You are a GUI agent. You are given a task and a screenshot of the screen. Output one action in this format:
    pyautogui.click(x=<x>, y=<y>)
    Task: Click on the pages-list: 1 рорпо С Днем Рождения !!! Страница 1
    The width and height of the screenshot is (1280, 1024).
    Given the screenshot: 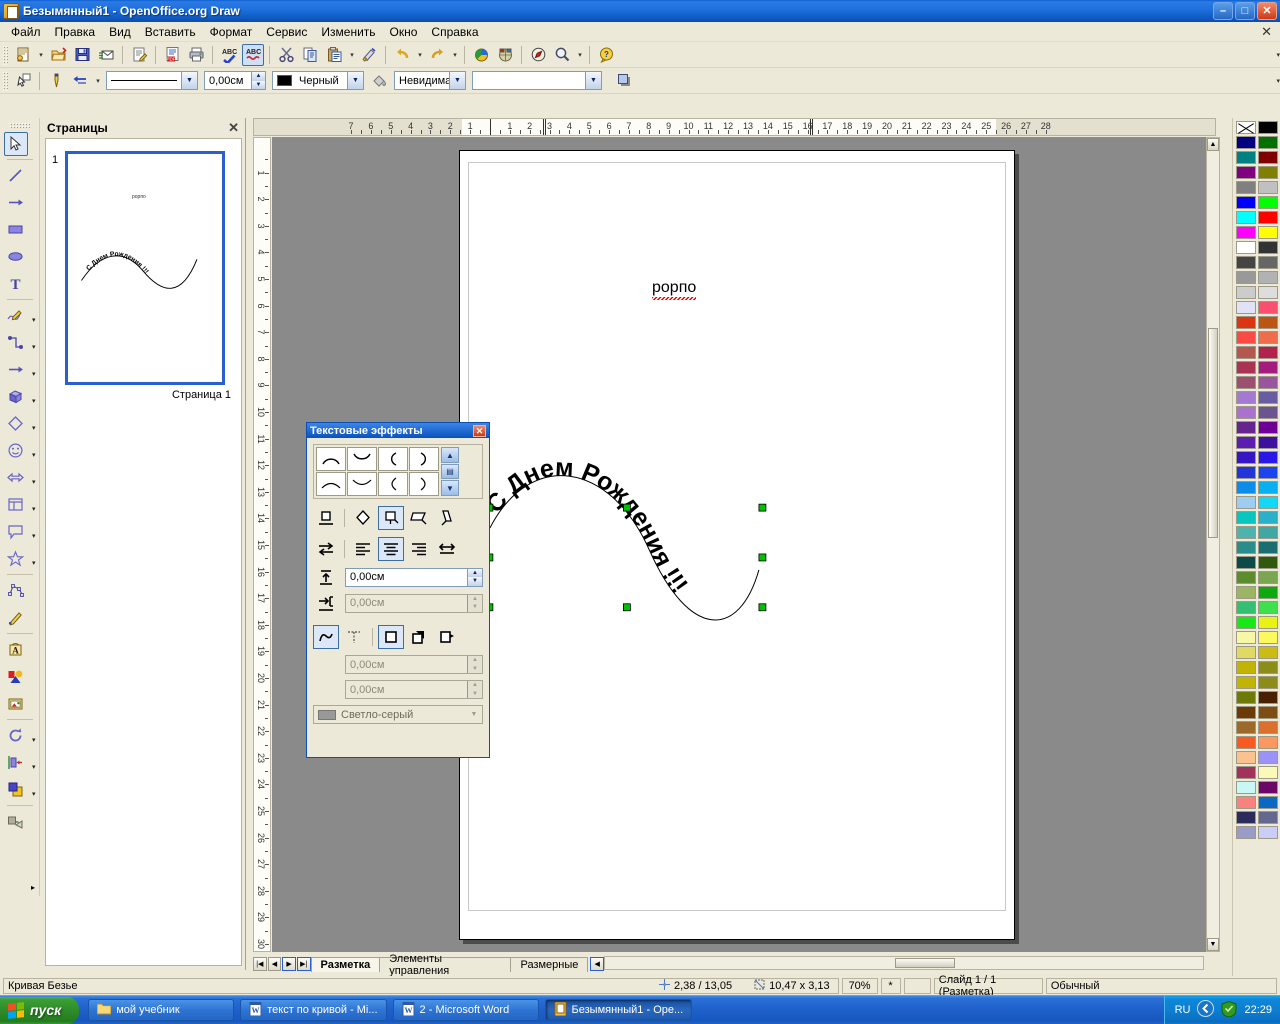 What is the action you would take?
    pyautogui.click(x=143, y=552)
    